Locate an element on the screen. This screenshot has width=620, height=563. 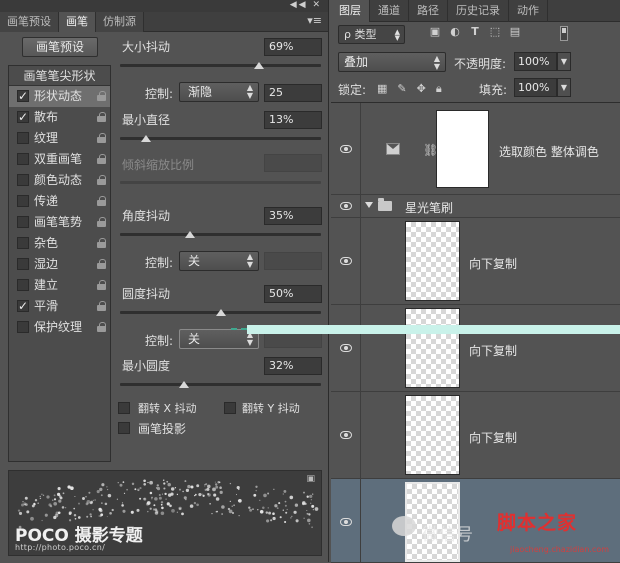
size-jitter-thumb is located at coordinates (258, 65).